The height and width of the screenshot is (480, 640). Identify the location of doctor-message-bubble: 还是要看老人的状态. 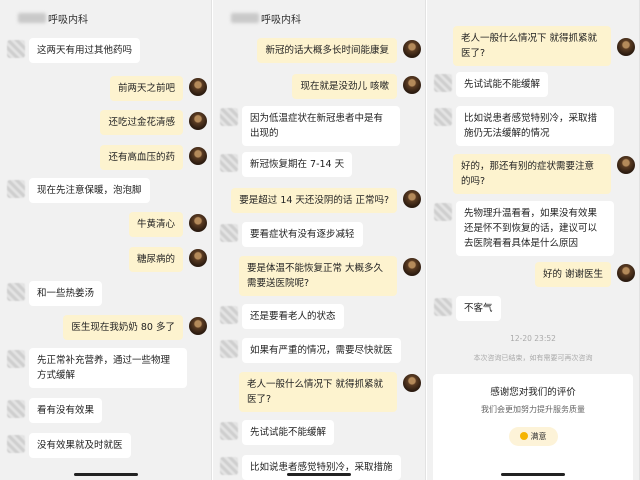
(293, 316).